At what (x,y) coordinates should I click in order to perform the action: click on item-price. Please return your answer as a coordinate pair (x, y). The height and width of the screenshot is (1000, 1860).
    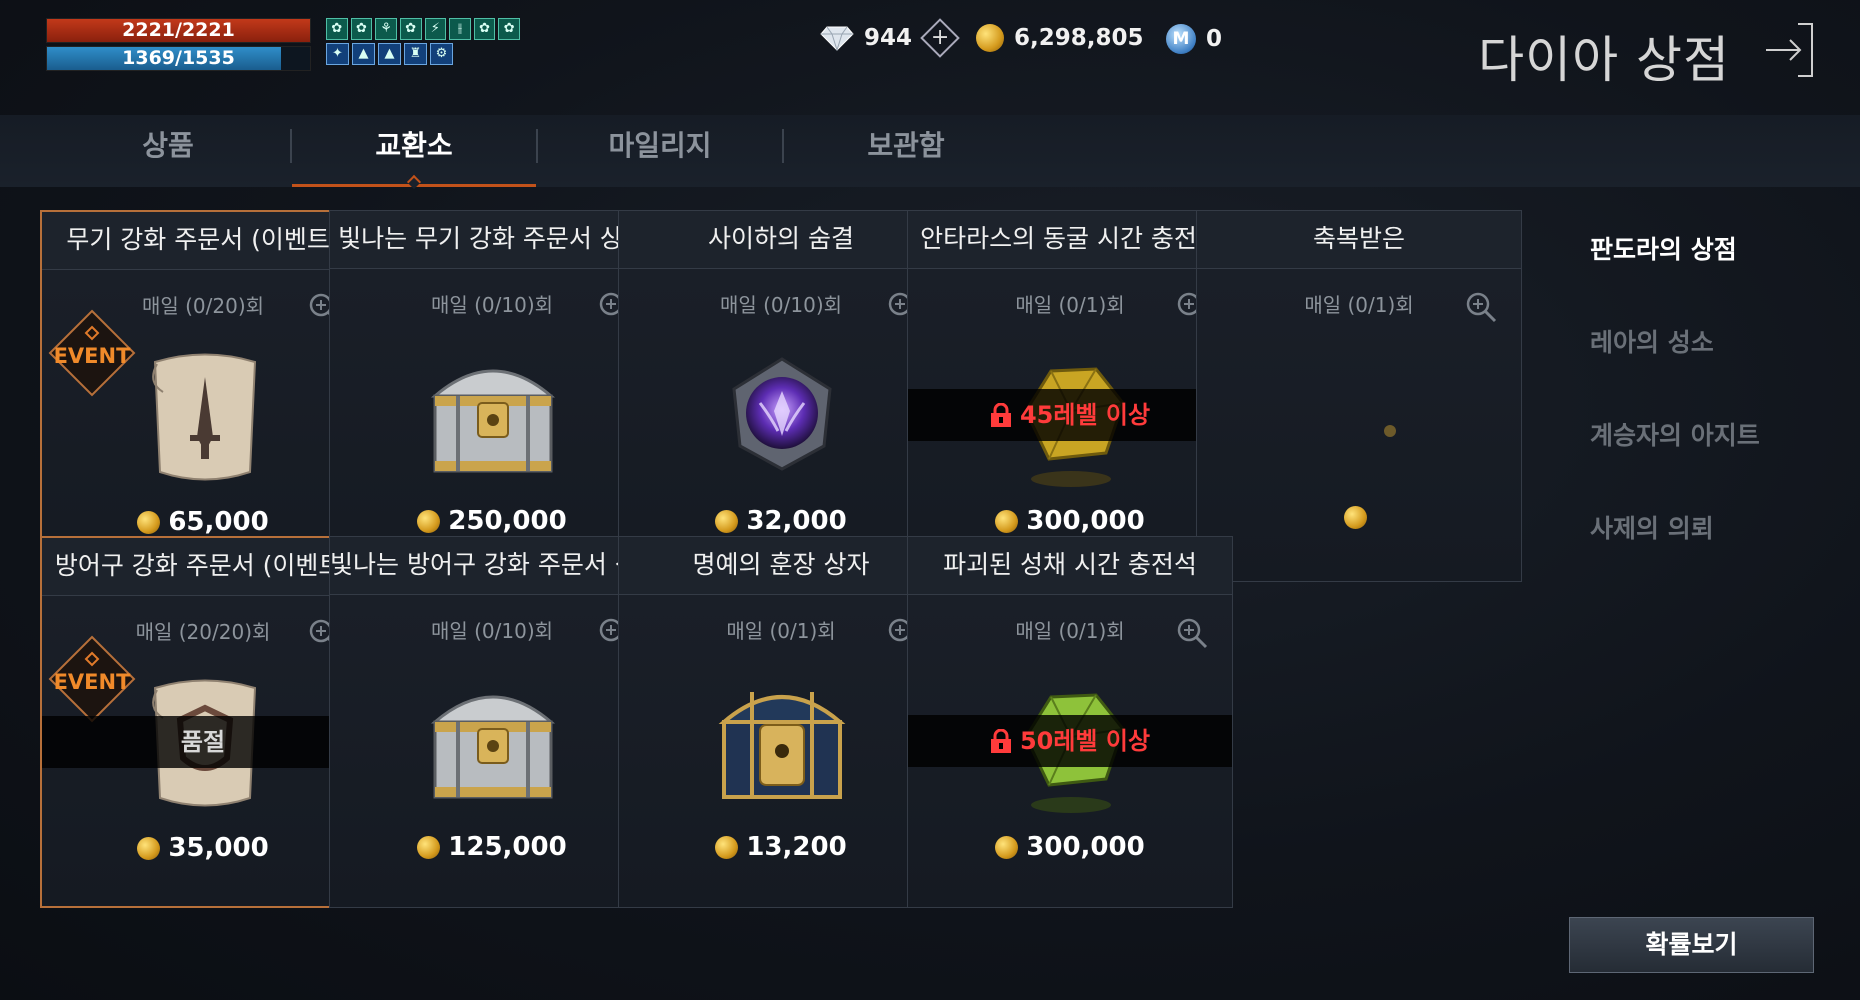
    Looking at the image, I should click on (1359, 517).